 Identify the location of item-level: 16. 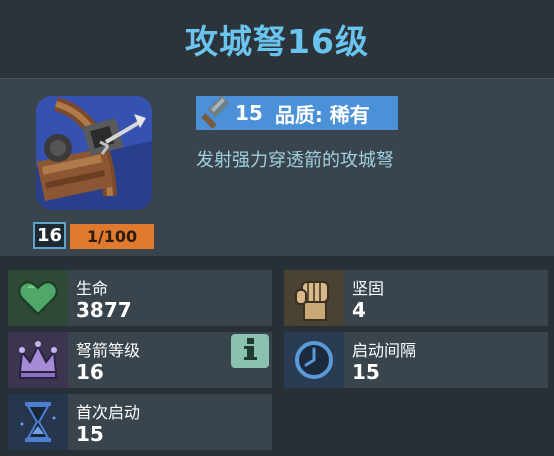
(49, 235).